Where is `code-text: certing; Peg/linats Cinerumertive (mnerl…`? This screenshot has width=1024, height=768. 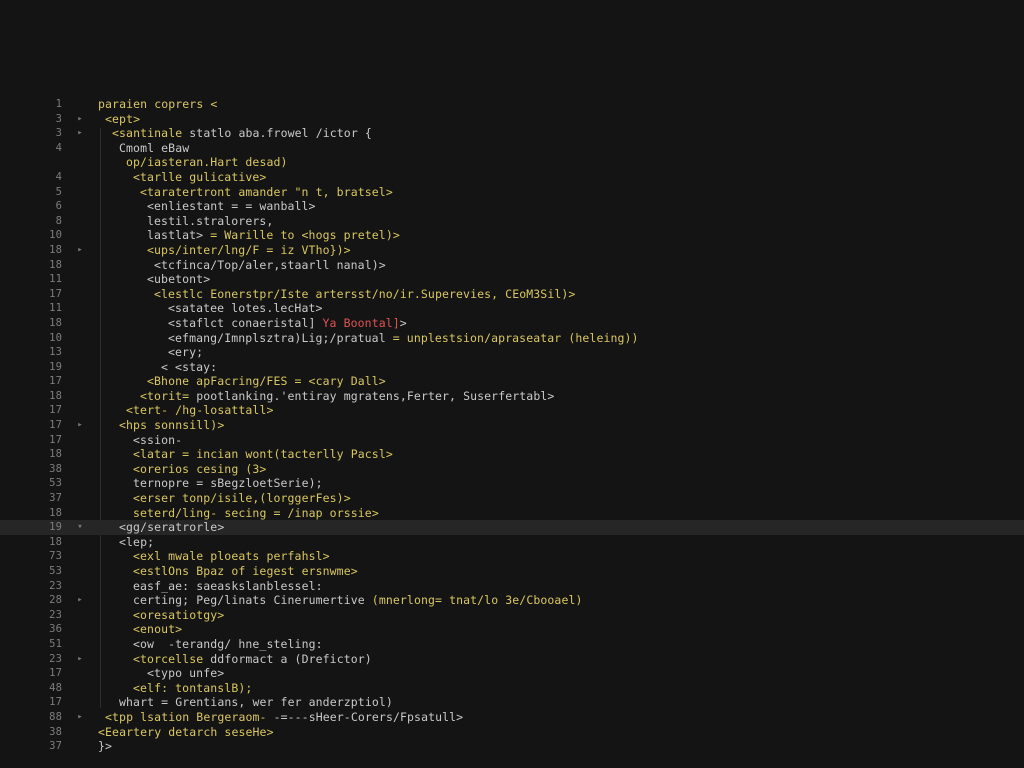
code-text: certing; Peg/linats Cinerumertive (mnerl… is located at coordinates (358, 600).